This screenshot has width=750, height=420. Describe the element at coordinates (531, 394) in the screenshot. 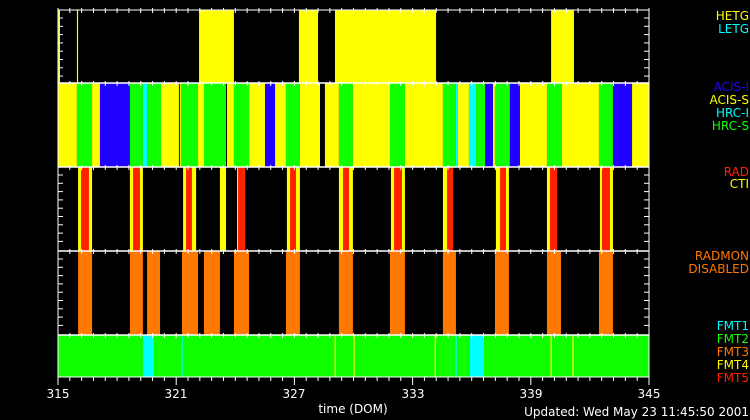

I see `x-tick-label: 339` at that location.